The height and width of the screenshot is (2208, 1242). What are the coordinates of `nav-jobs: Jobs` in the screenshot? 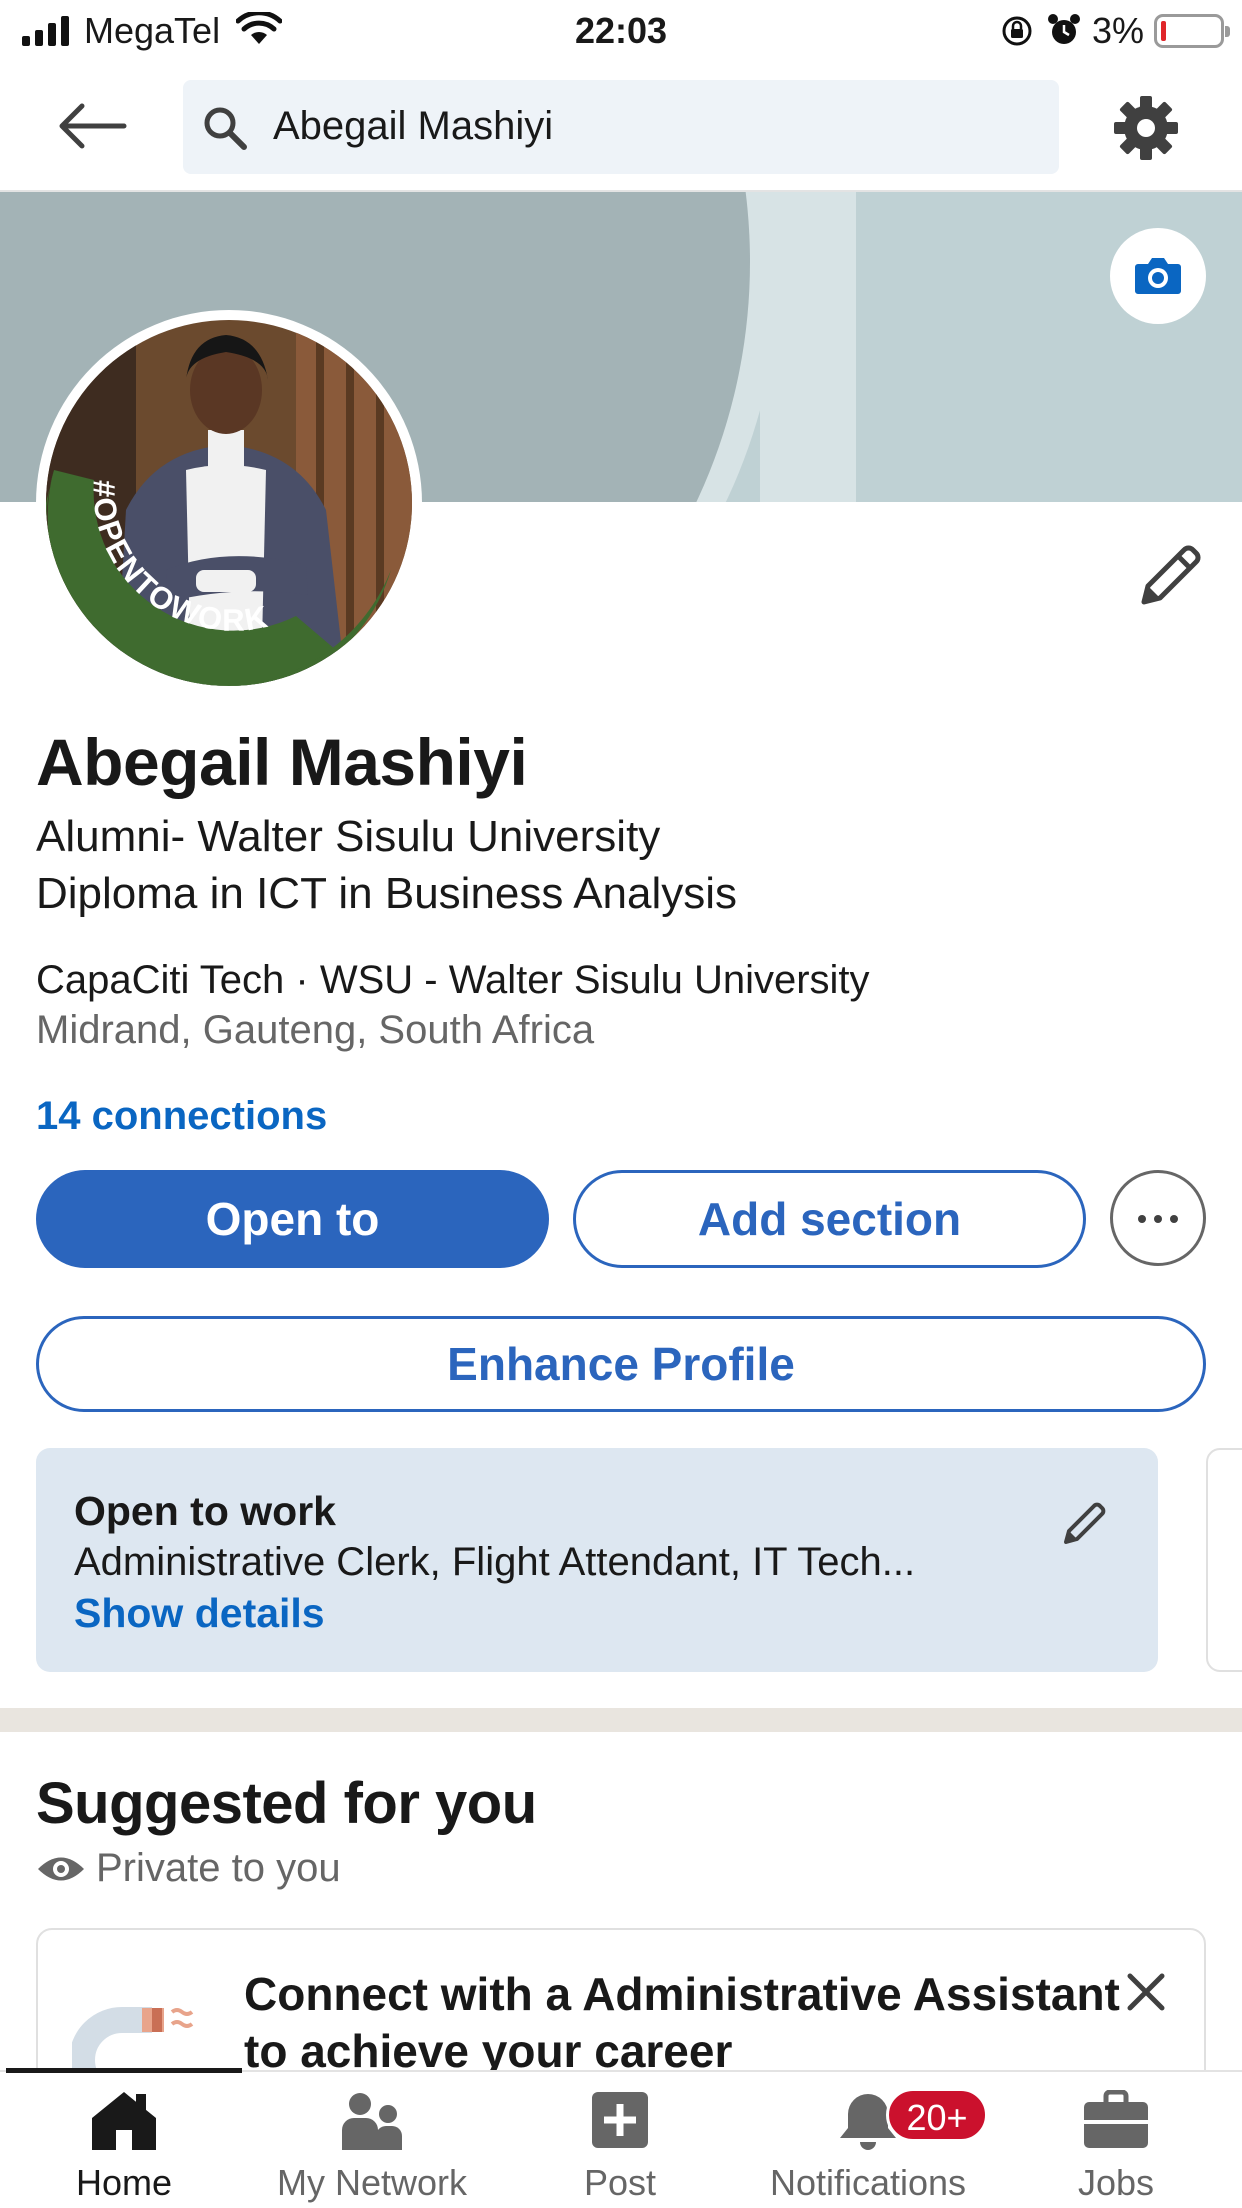 It's located at (1116, 2140).